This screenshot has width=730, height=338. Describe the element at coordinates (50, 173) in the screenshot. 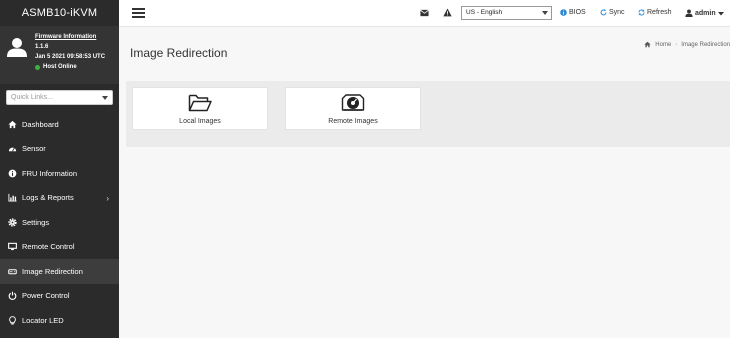

I see `sidebar-item-label: FRU Information` at that location.